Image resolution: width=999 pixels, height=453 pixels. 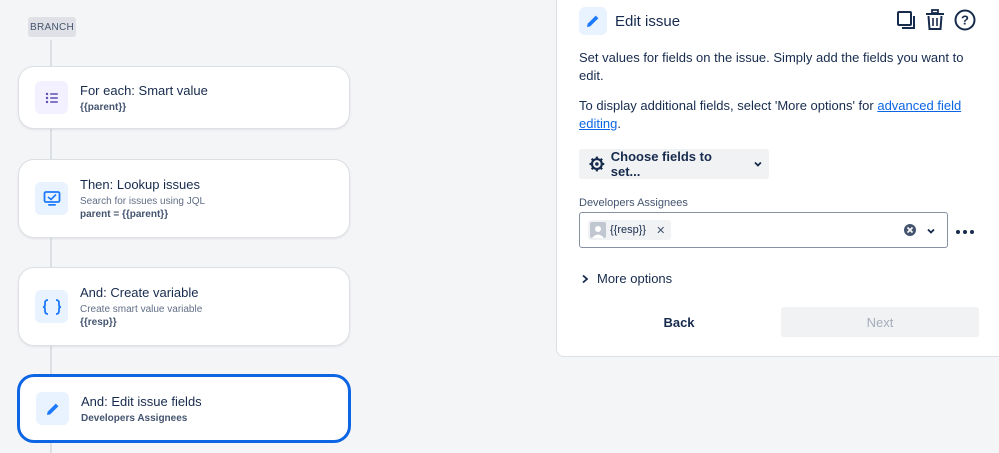 I want to click on card-subtitle: Search for issues using JQL, so click(x=143, y=201).